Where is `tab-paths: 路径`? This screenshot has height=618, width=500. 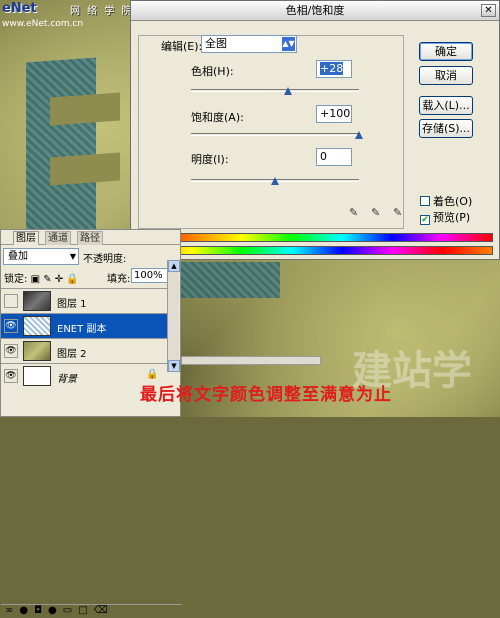 tab-paths: 路径 is located at coordinates (90, 238).